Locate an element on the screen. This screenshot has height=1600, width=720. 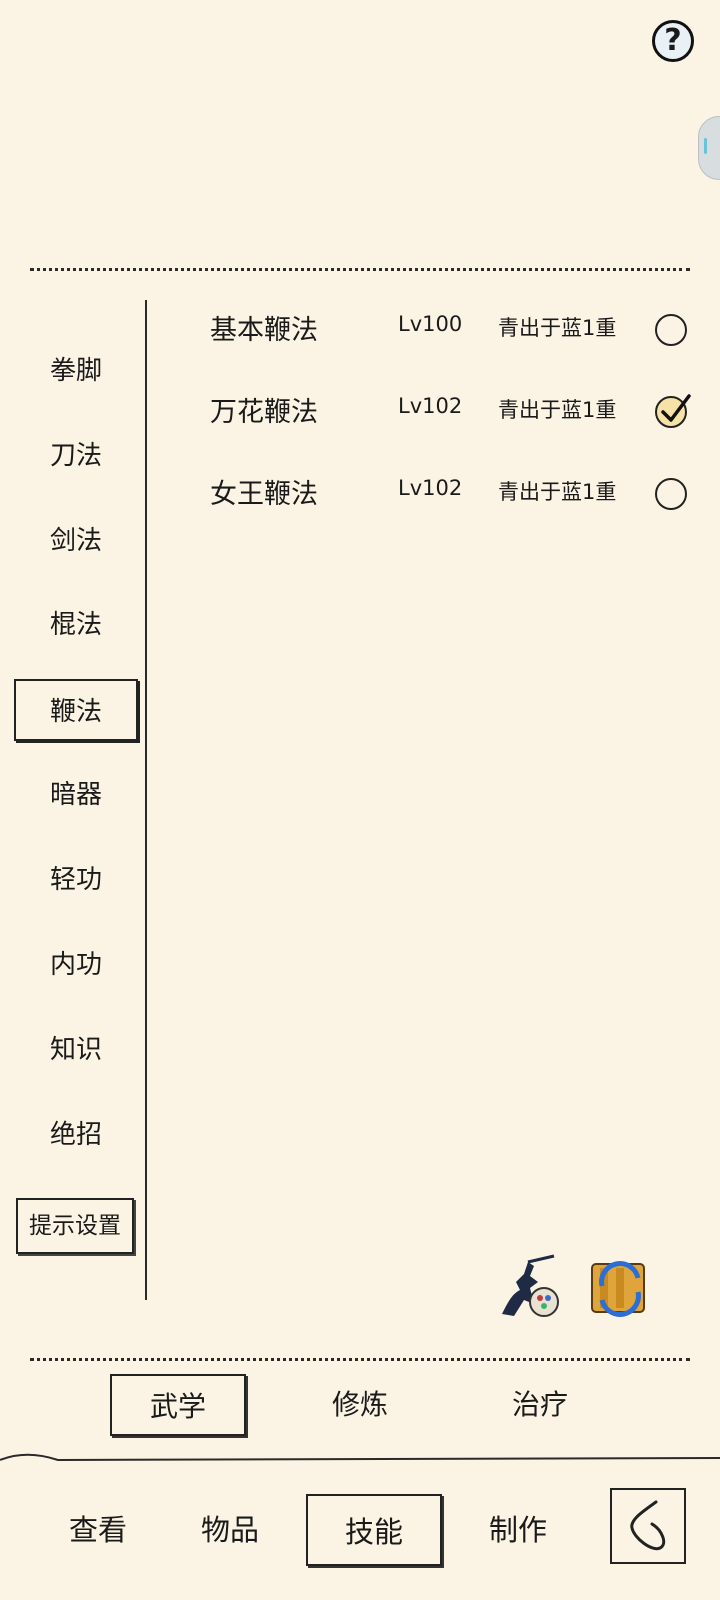
category-zhishi: 知识 is located at coordinates (76, 1050).